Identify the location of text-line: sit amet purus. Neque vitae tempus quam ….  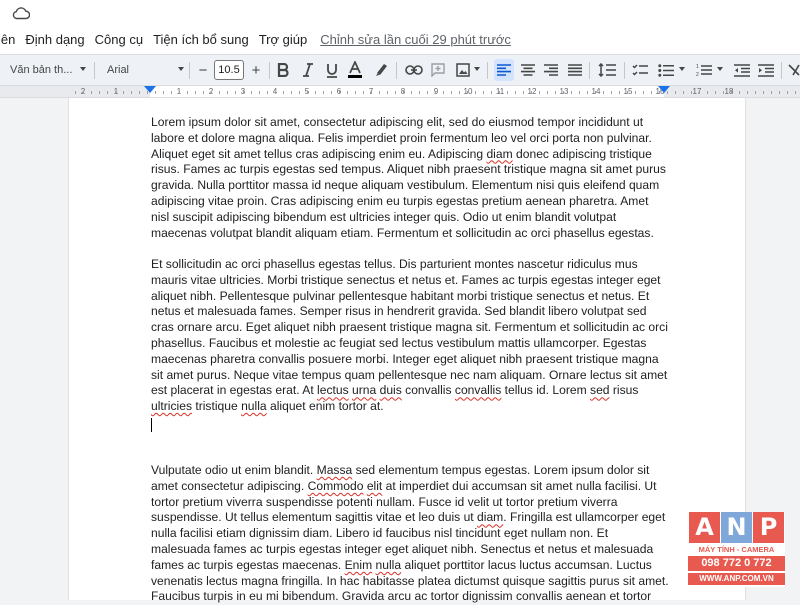
(411, 376).